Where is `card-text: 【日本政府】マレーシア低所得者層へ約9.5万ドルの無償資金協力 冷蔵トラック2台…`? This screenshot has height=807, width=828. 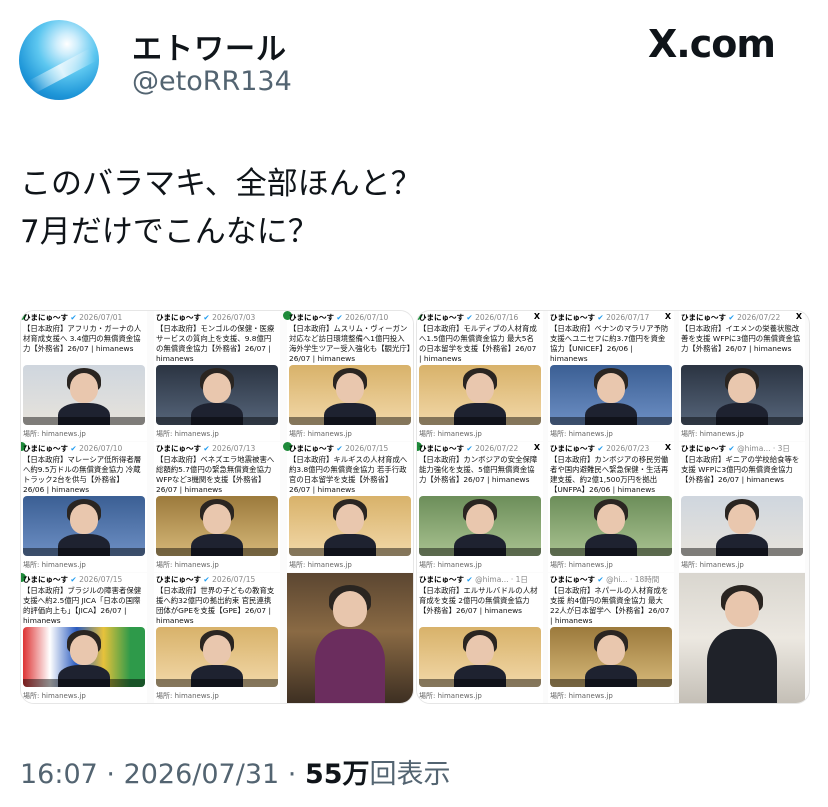 card-text: 【日本政府】マレーシア低所得者層へ約9.5万ドルの無償資金協力 冷蔵トラック2台… is located at coordinates (82, 474).